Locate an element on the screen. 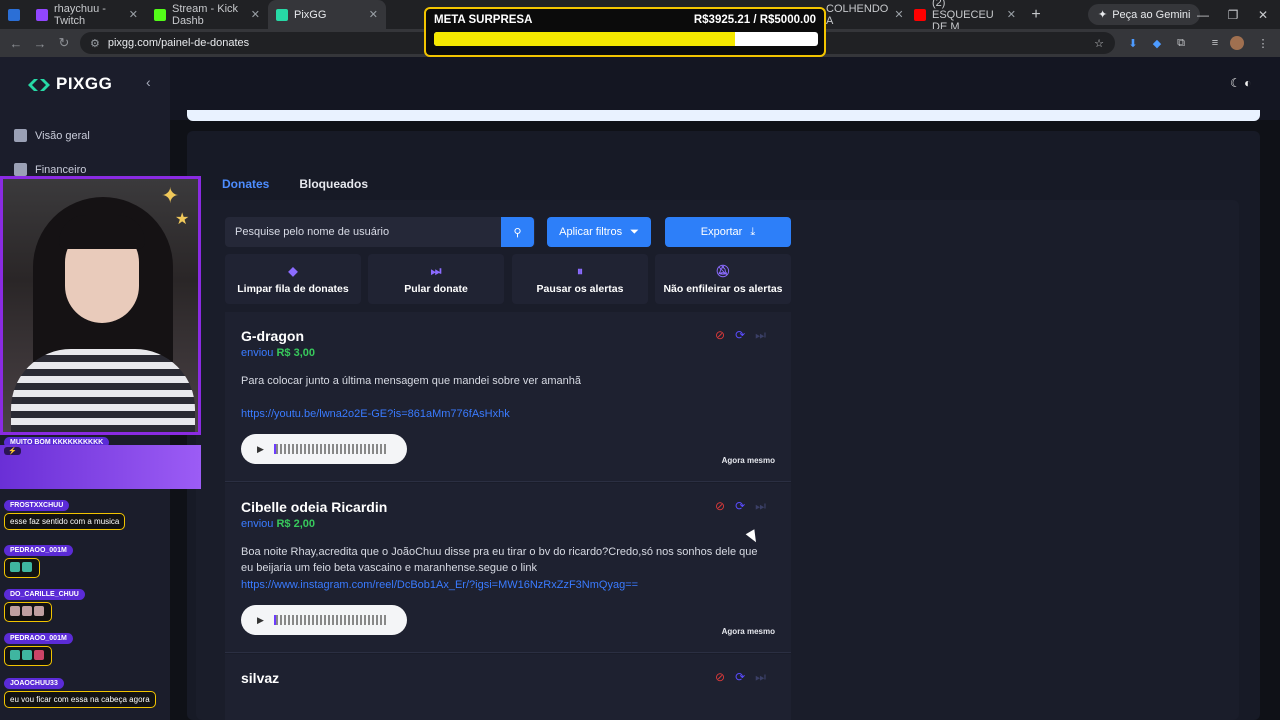  tab-pinned is located at coordinates (14, 14).